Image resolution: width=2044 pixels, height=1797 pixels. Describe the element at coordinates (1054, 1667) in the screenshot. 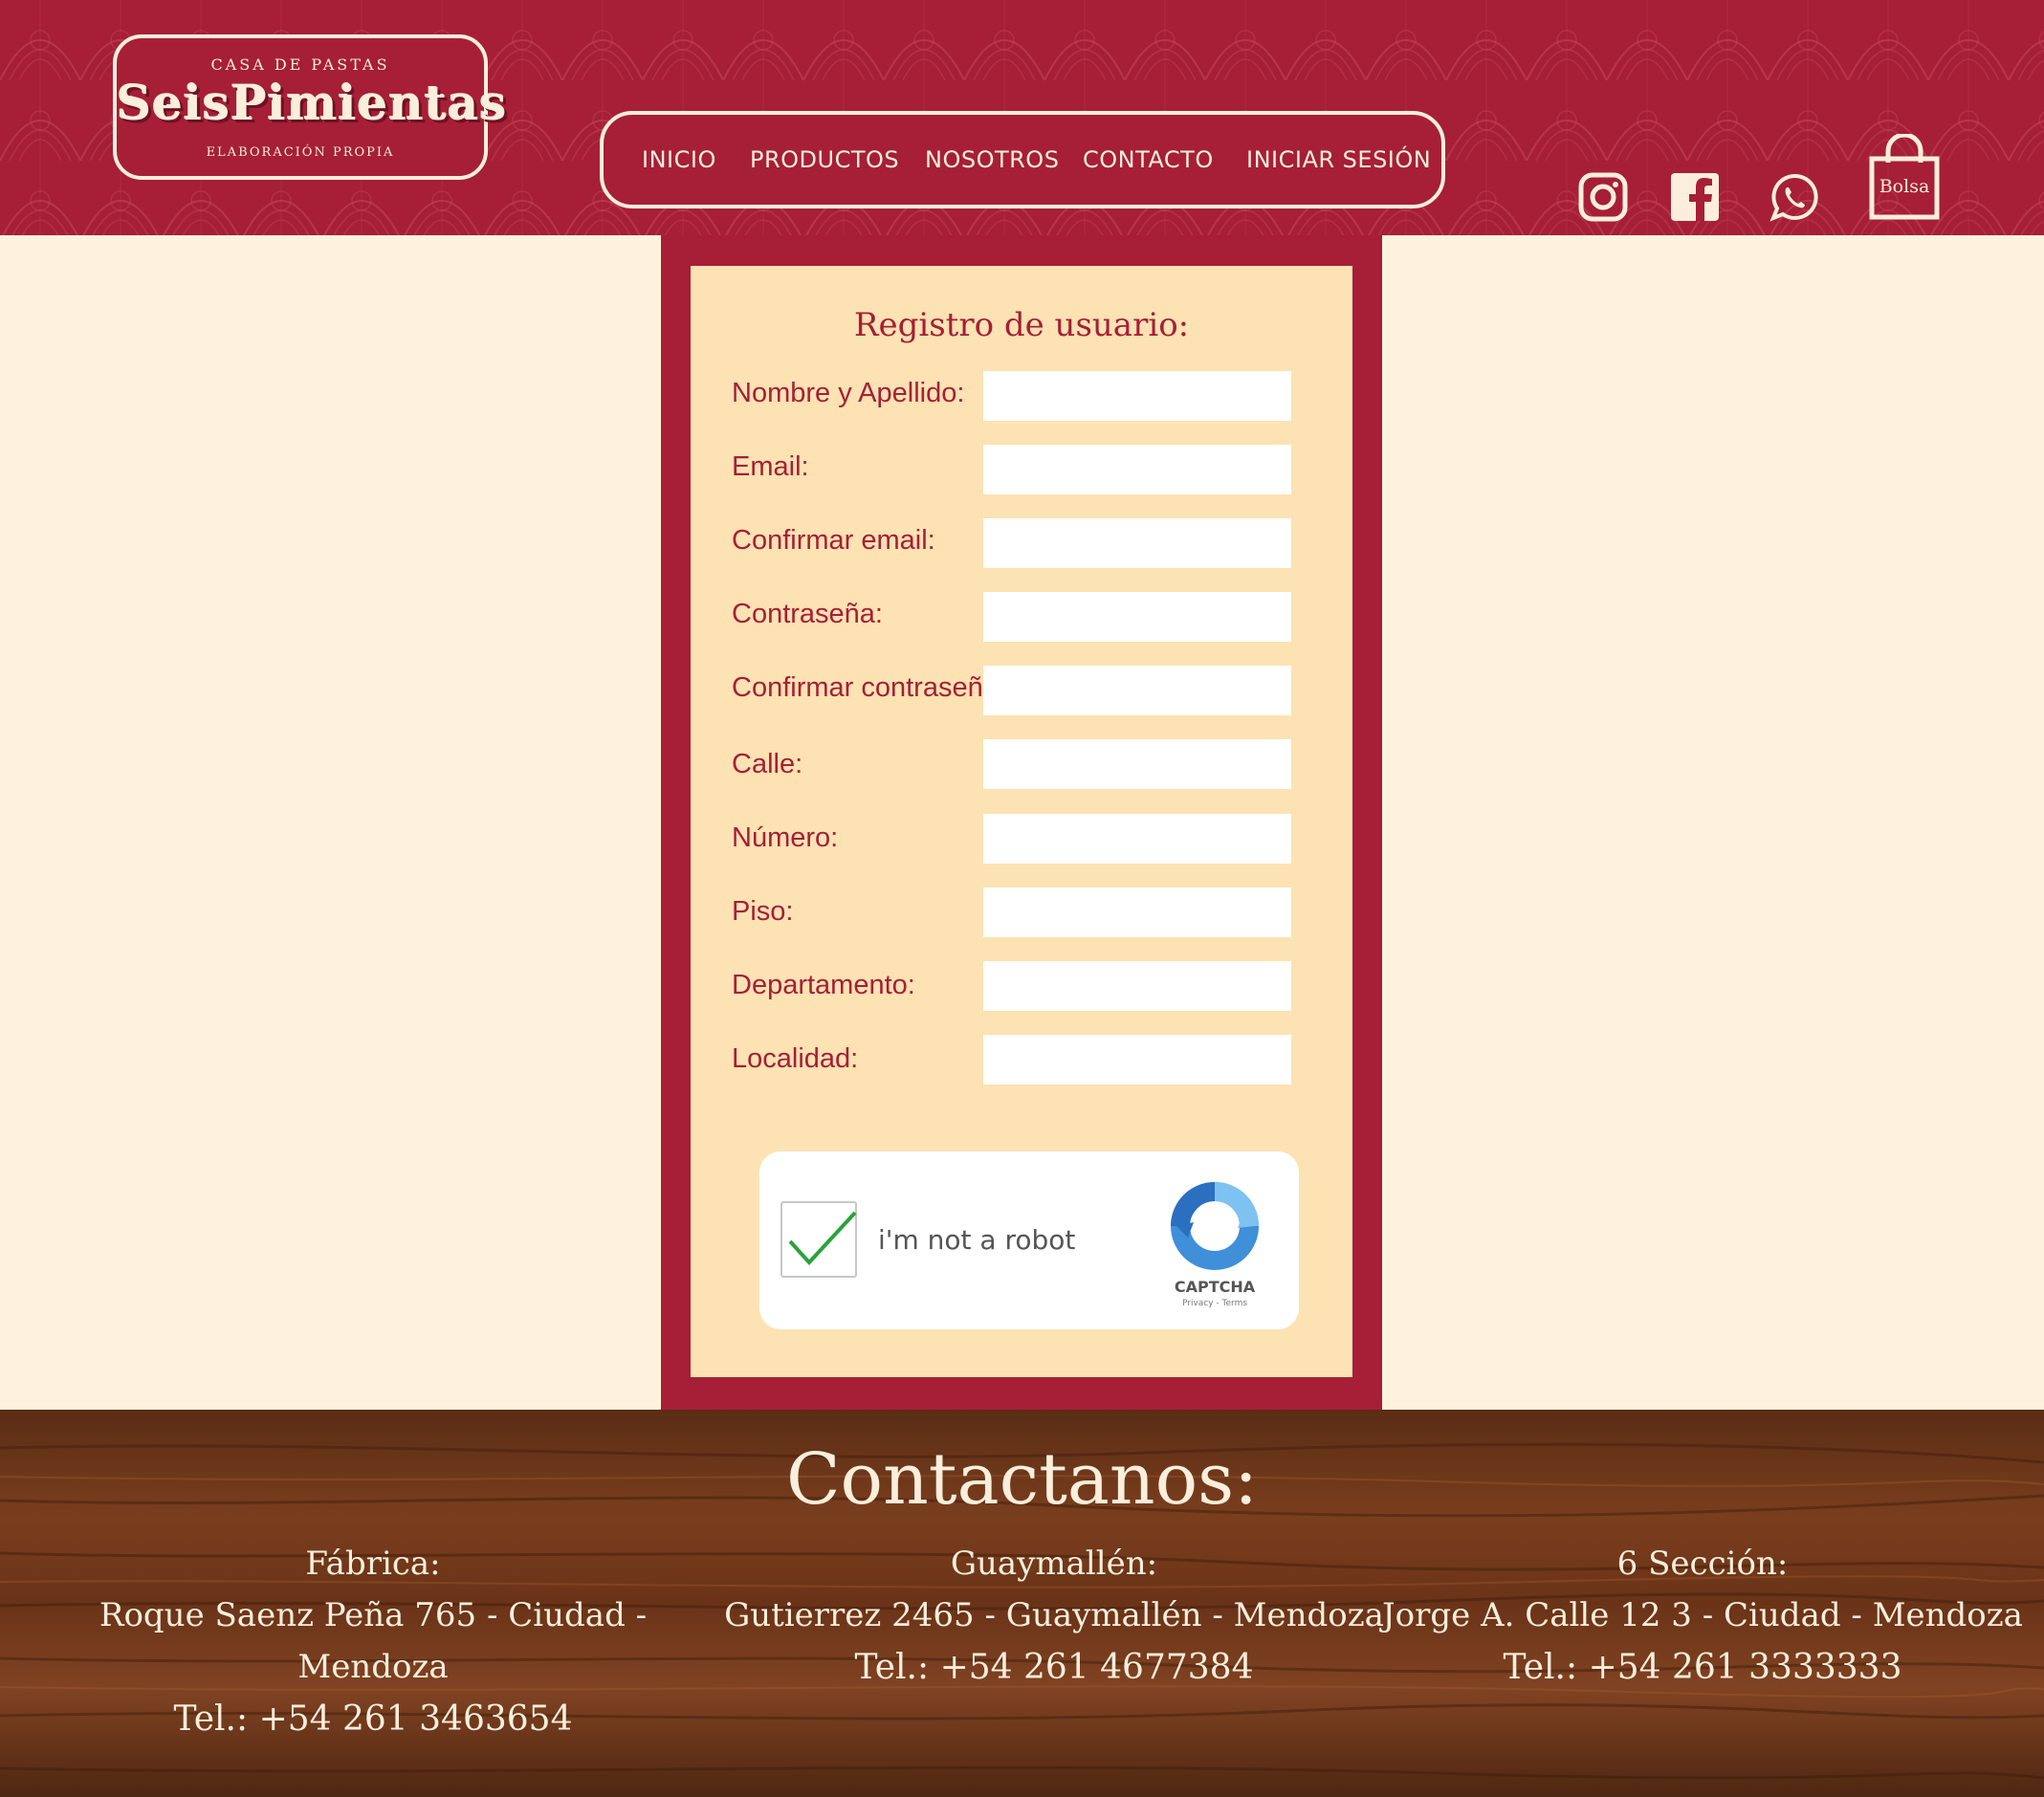

I see `branch-phone: Tel.: +54 261 4677384` at that location.